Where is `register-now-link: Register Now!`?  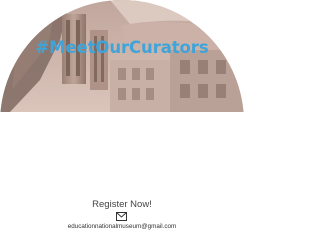
register-now-link: Register Now! is located at coordinates (122, 204).